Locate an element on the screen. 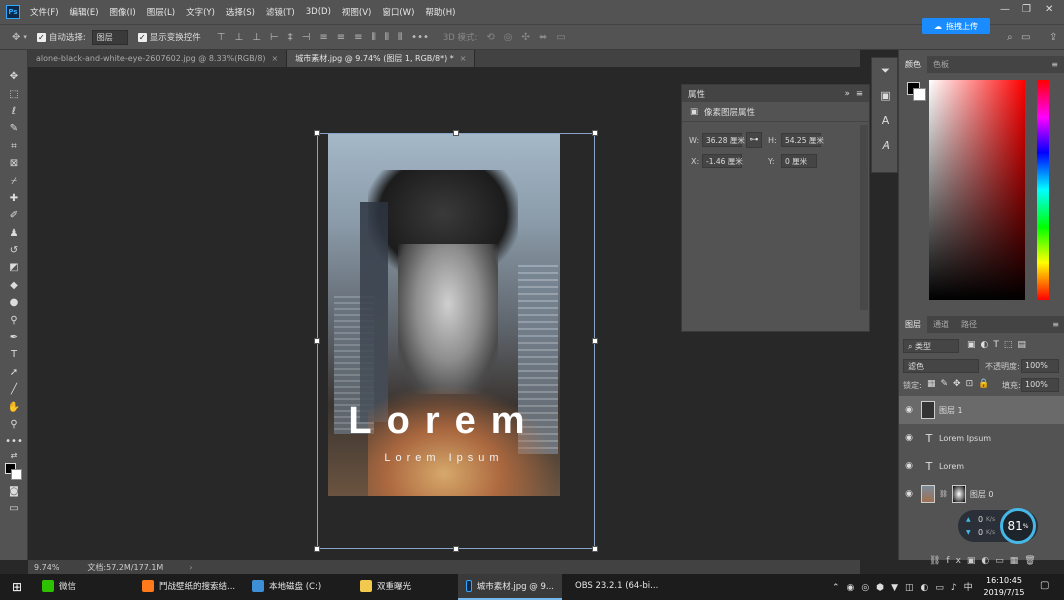 This screenshot has height=600, width=1064. search-icon: ⌕ is located at coordinates (1010, 37).